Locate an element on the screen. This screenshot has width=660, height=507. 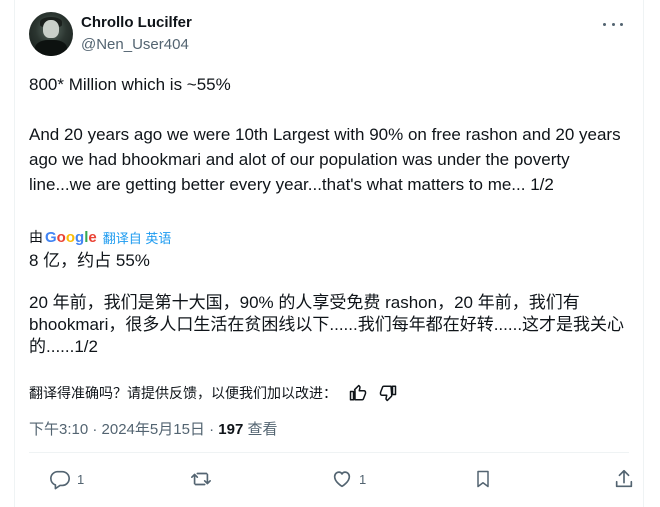
reply-button: 1 is located at coordinates (66, 479).